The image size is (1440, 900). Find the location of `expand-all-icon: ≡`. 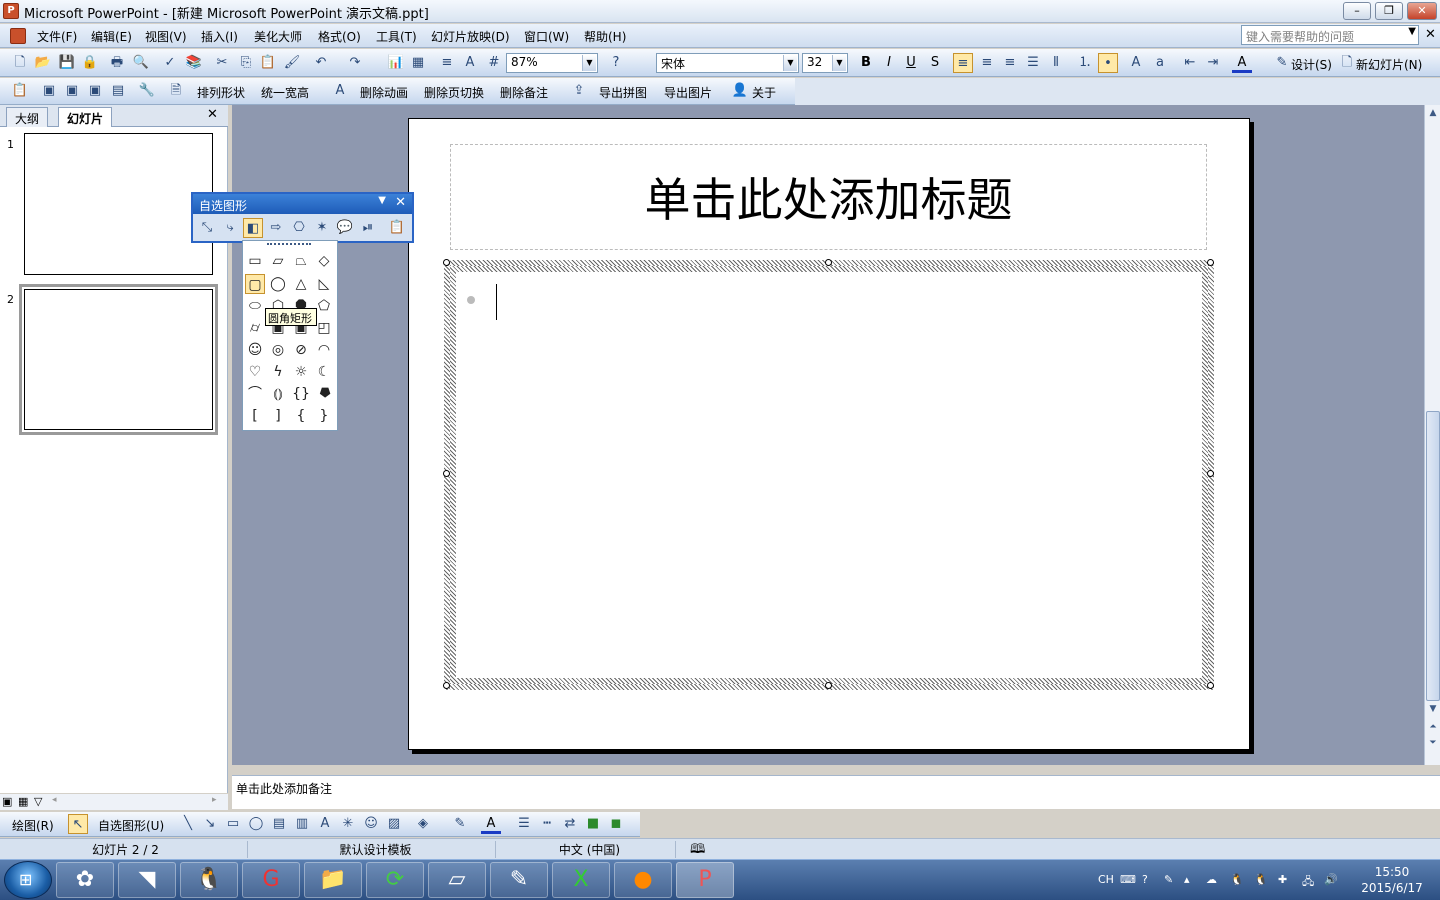

expand-all-icon: ≡ is located at coordinates (447, 63).